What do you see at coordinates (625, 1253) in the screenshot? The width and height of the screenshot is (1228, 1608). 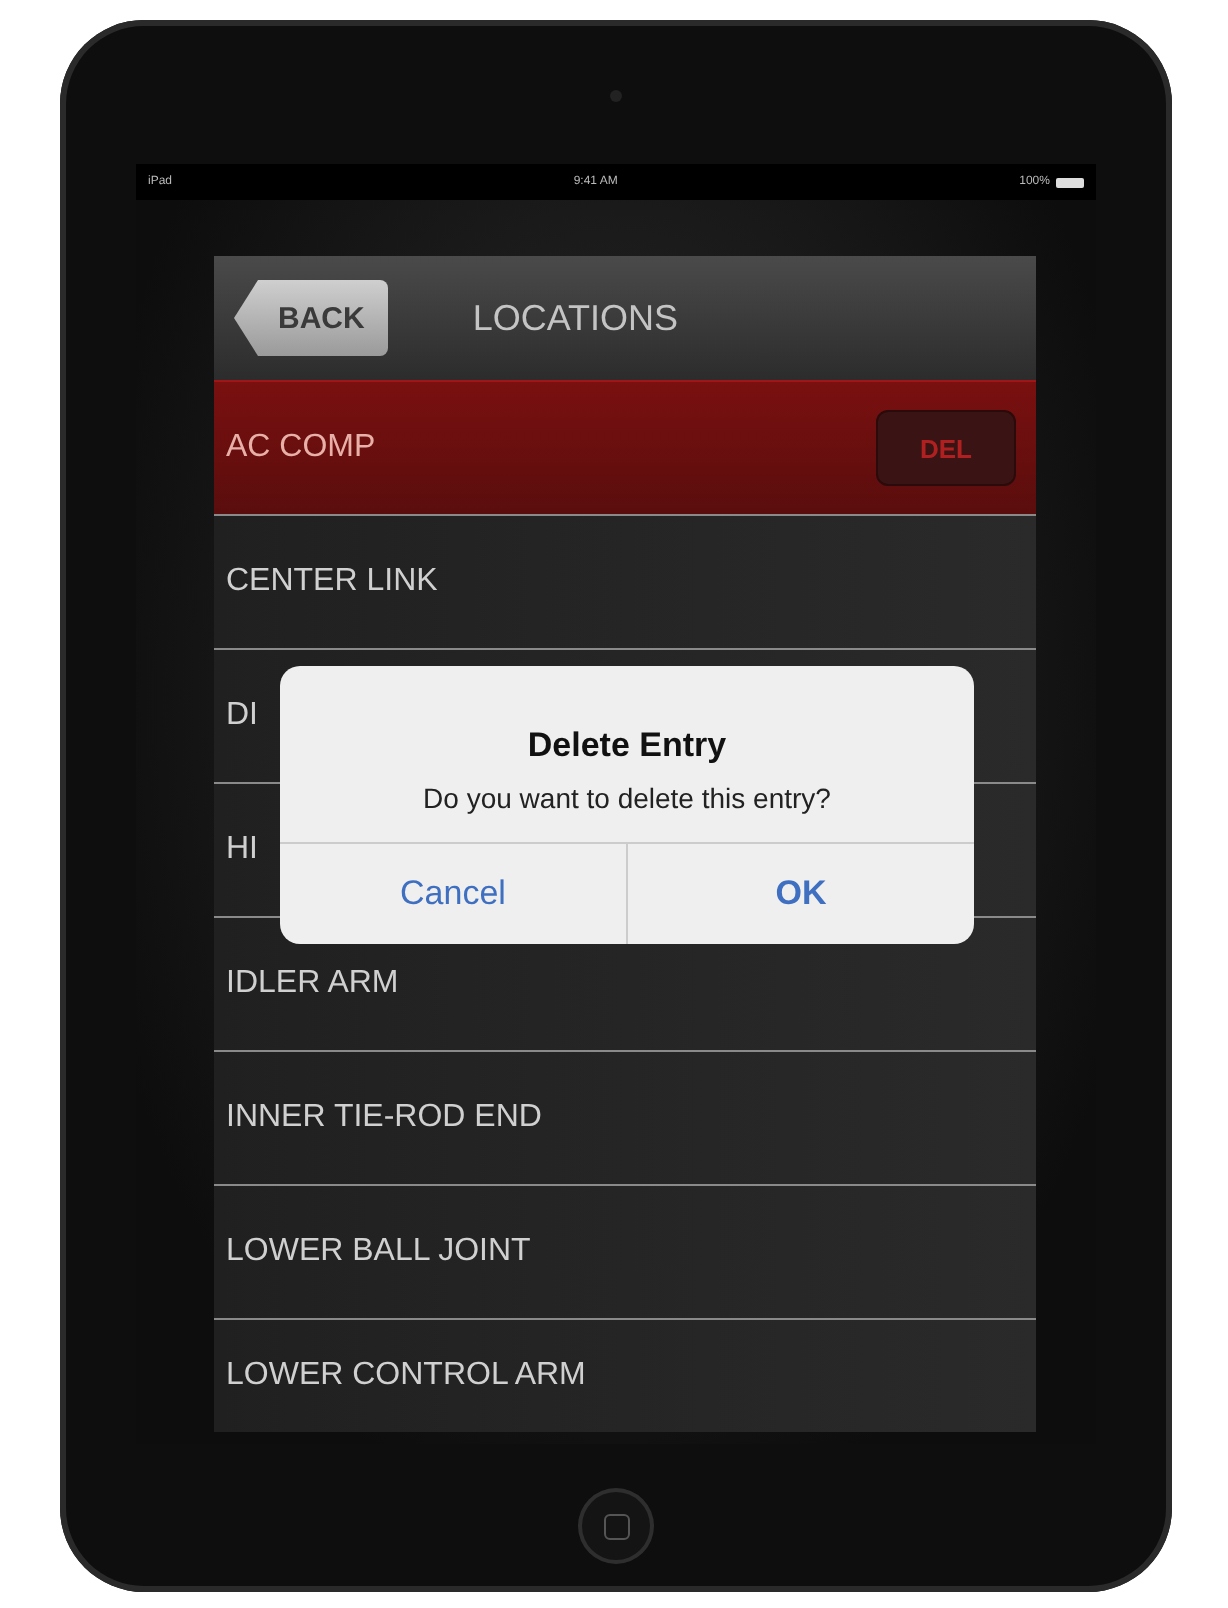 I see `list-row: LOWER BALL JOINT` at bounding box center [625, 1253].